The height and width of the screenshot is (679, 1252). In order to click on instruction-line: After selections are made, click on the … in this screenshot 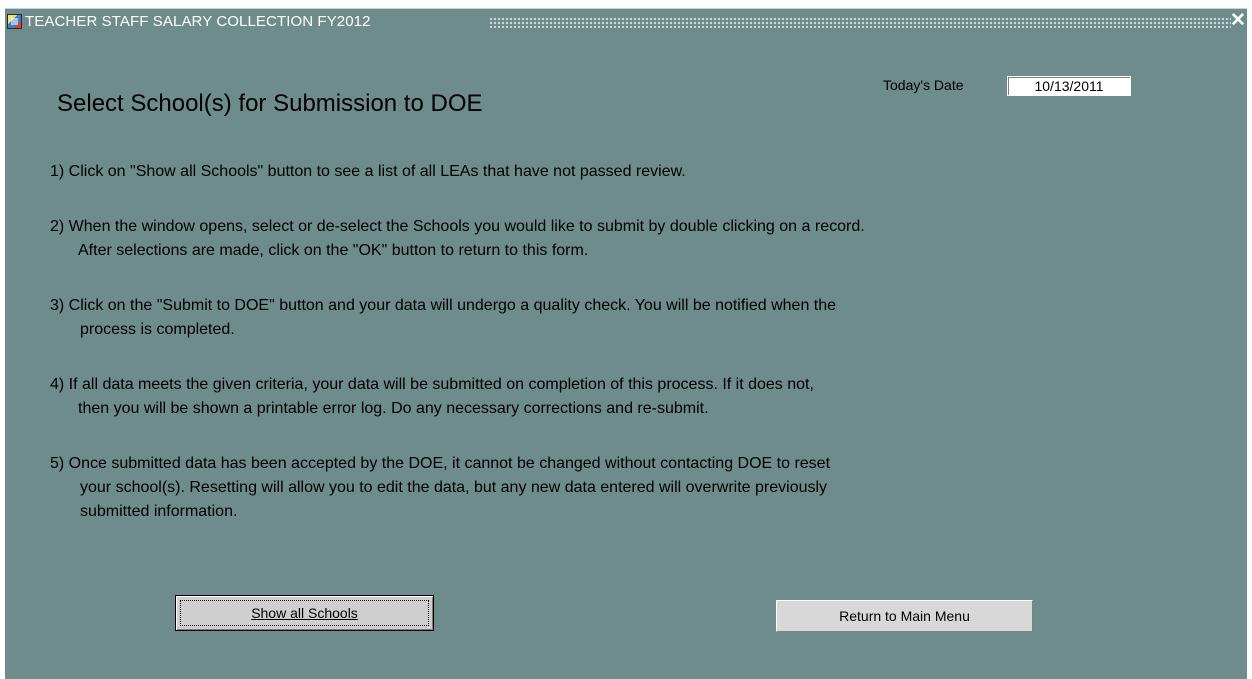, I will do `click(333, 250)`.